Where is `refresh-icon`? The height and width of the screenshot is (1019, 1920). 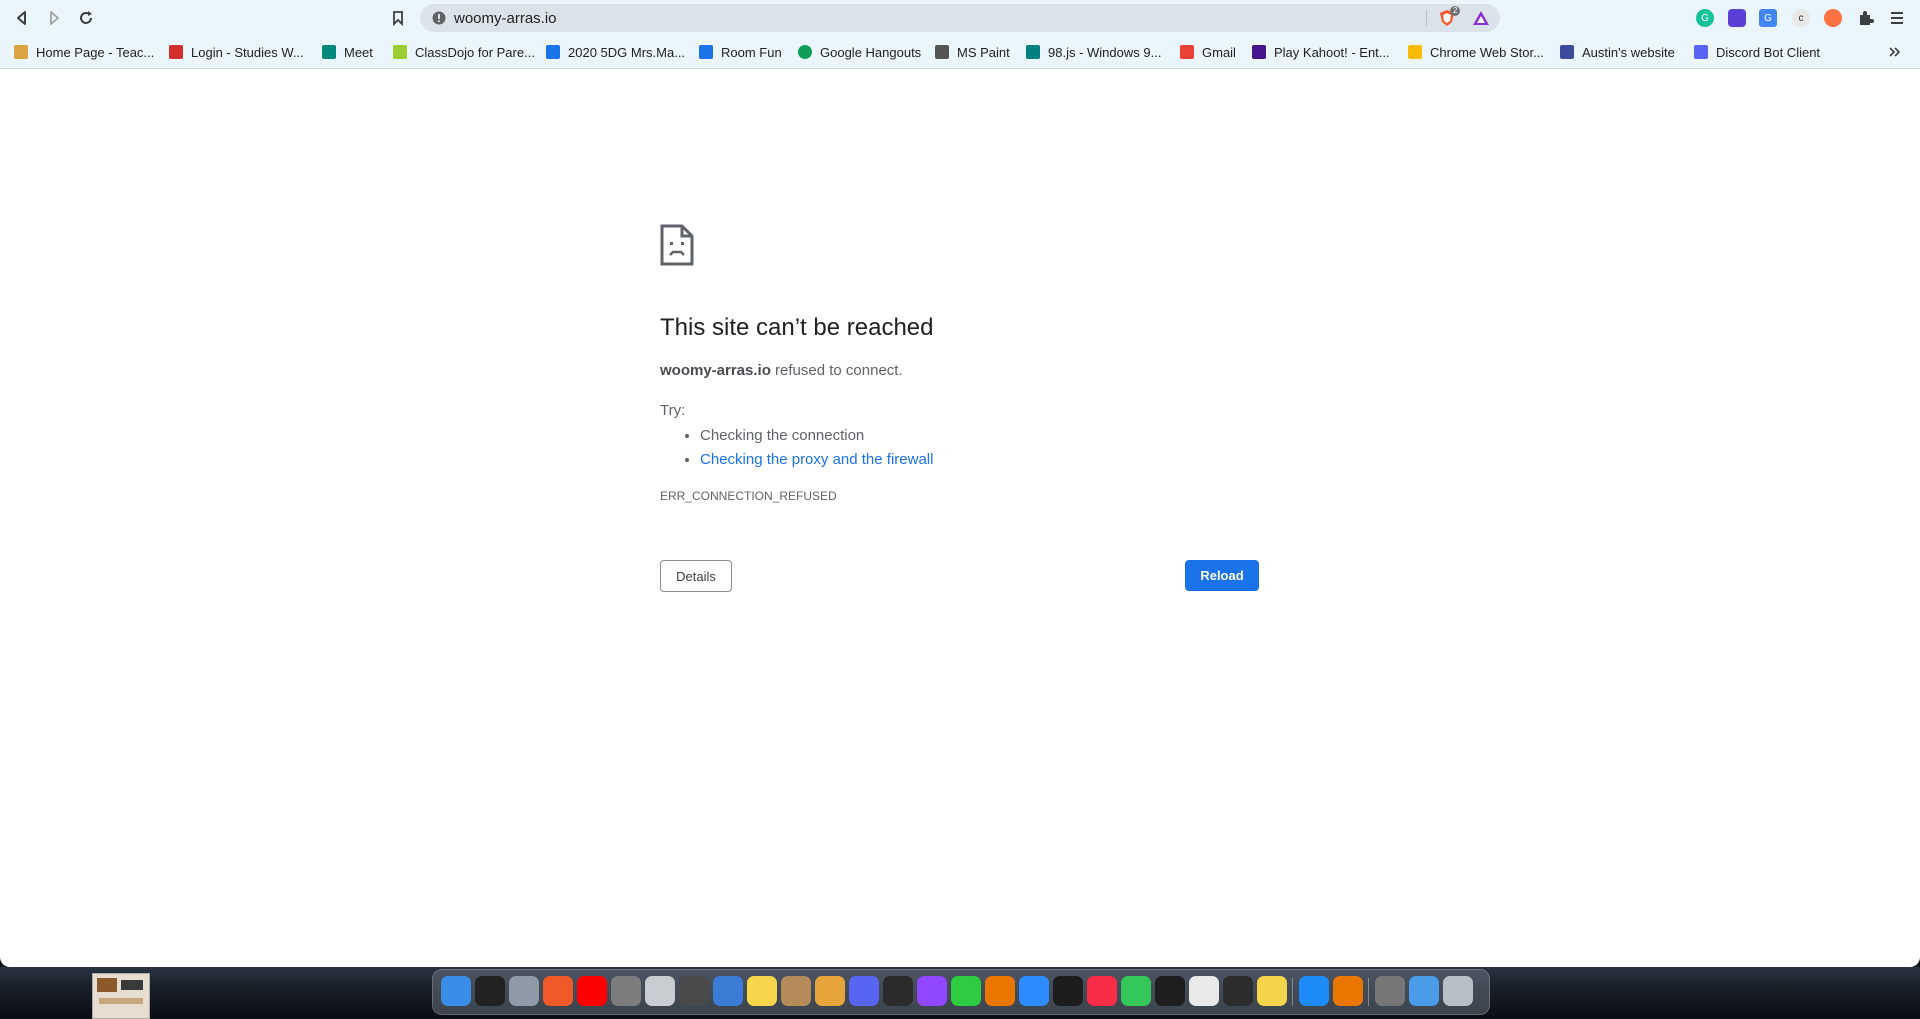
refresh-icon is located at coordinates (86, 17).